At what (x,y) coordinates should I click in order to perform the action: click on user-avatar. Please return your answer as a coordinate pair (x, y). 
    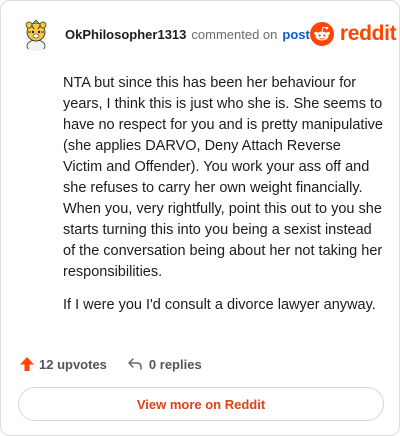
    Looking at the image, I should click on (36, 34).